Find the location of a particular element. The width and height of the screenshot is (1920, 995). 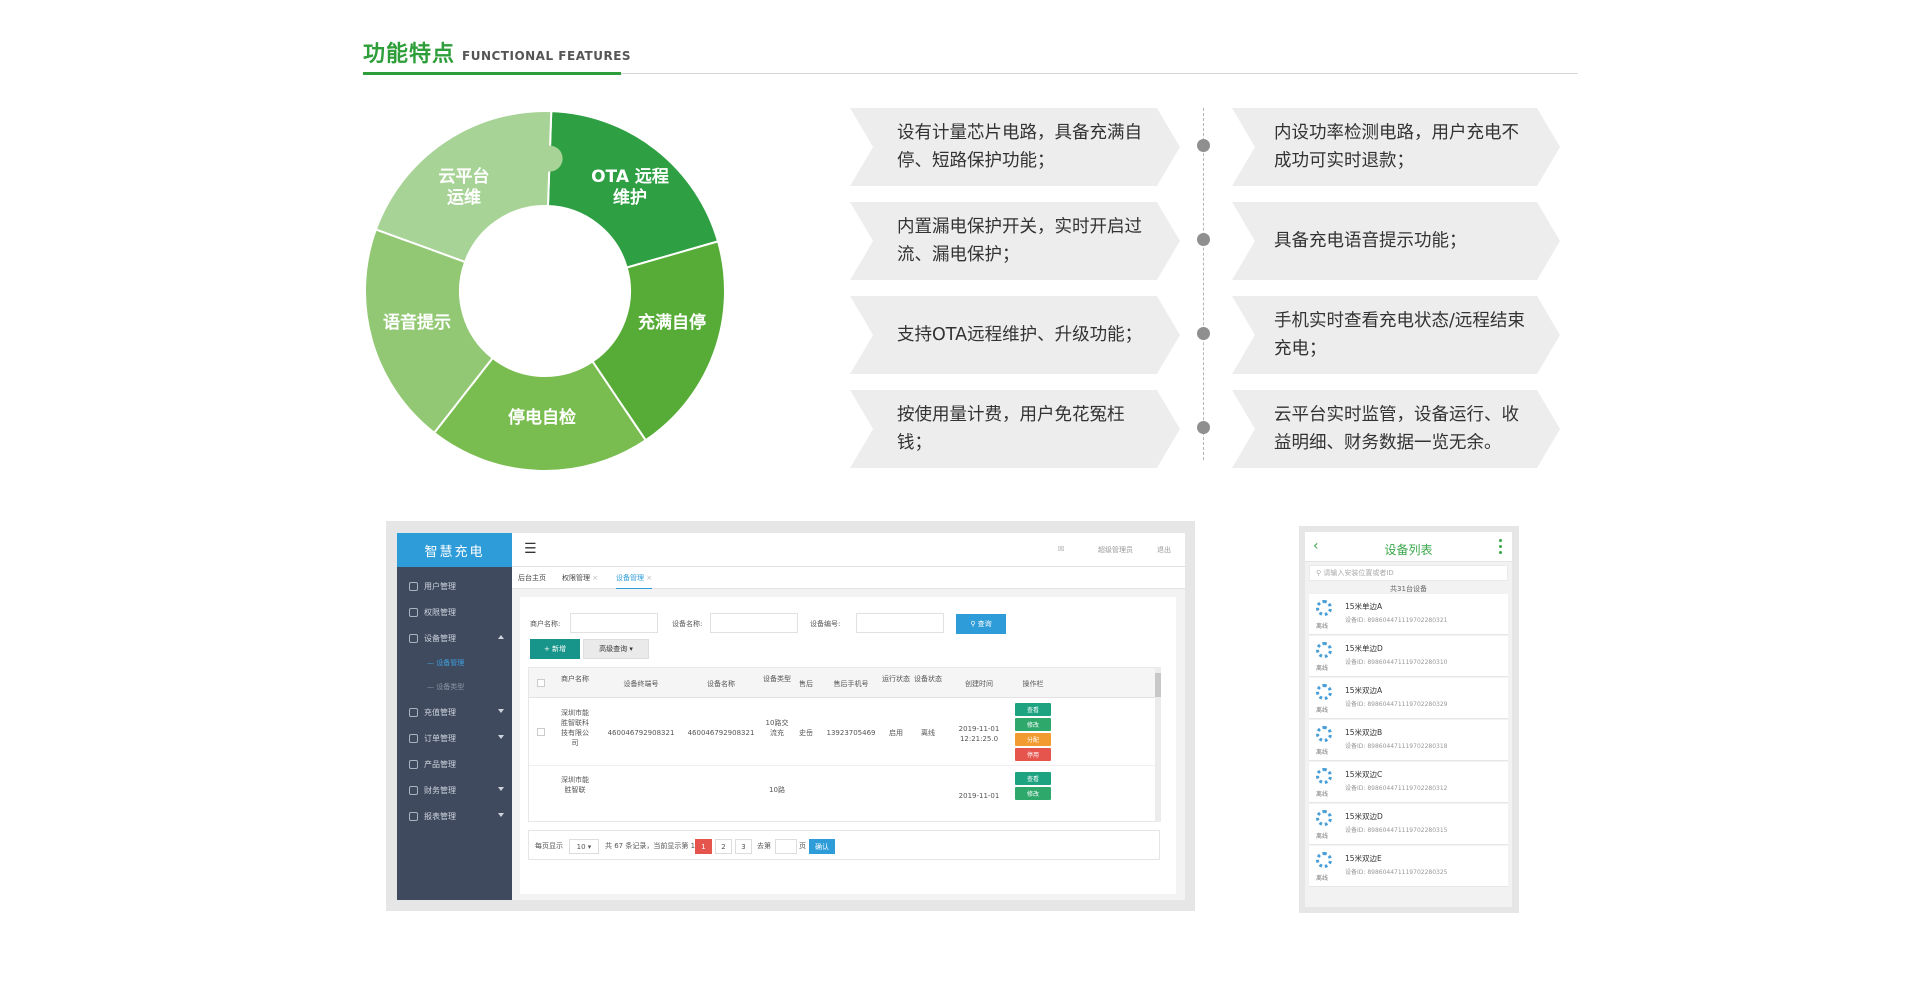

feature-card-right-3: 手机实时查看充电状态/远程结束充电； is located at coordinates (1396, 335).